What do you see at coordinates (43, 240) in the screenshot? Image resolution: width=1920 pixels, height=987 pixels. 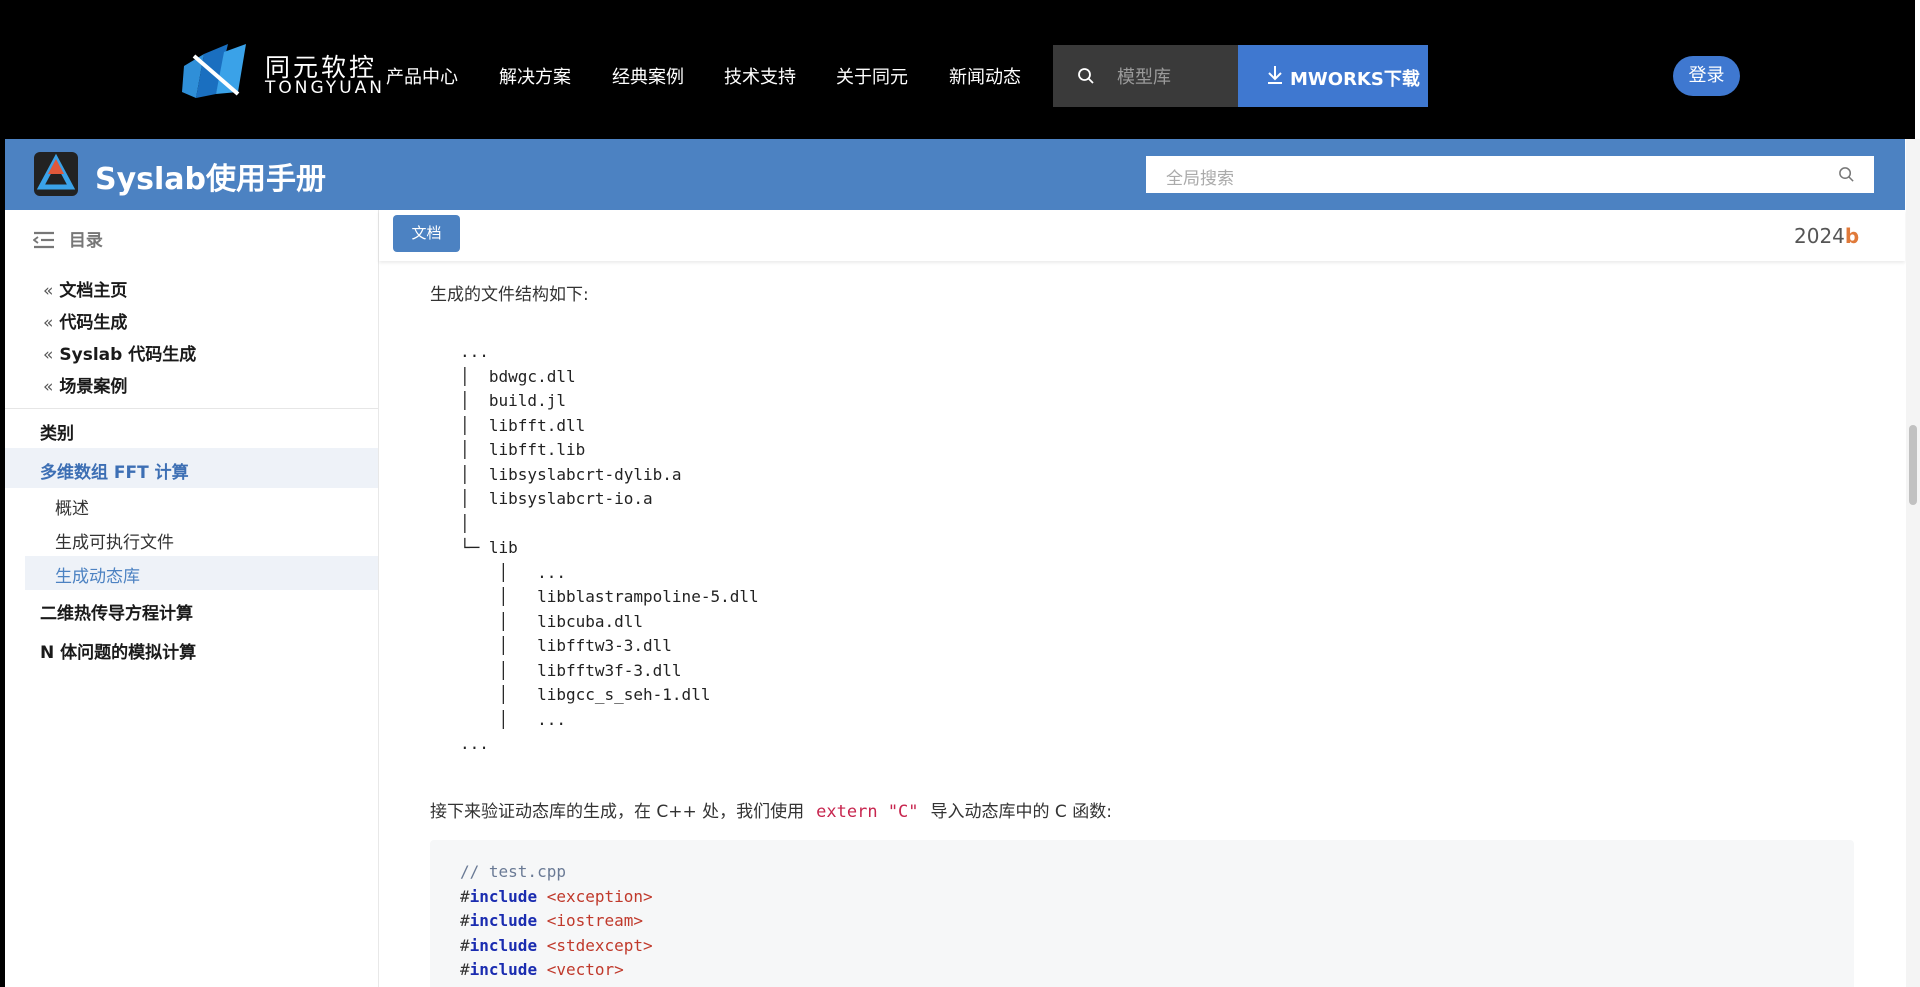 I see `menu-collapse-icon` at bounding box center [43, 240].